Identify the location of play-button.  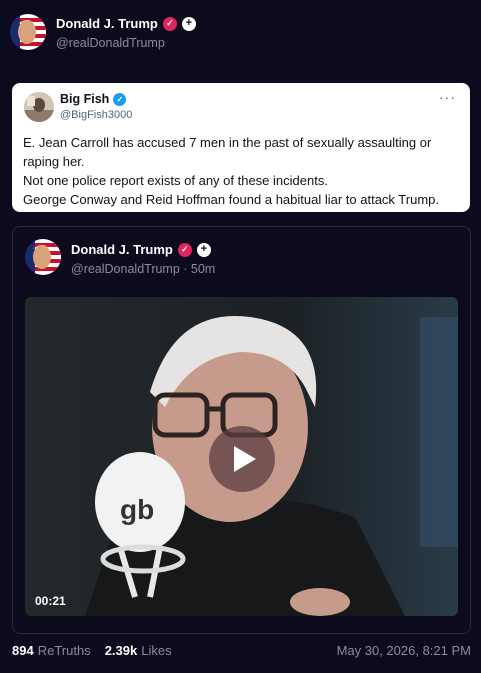
(242, 459).